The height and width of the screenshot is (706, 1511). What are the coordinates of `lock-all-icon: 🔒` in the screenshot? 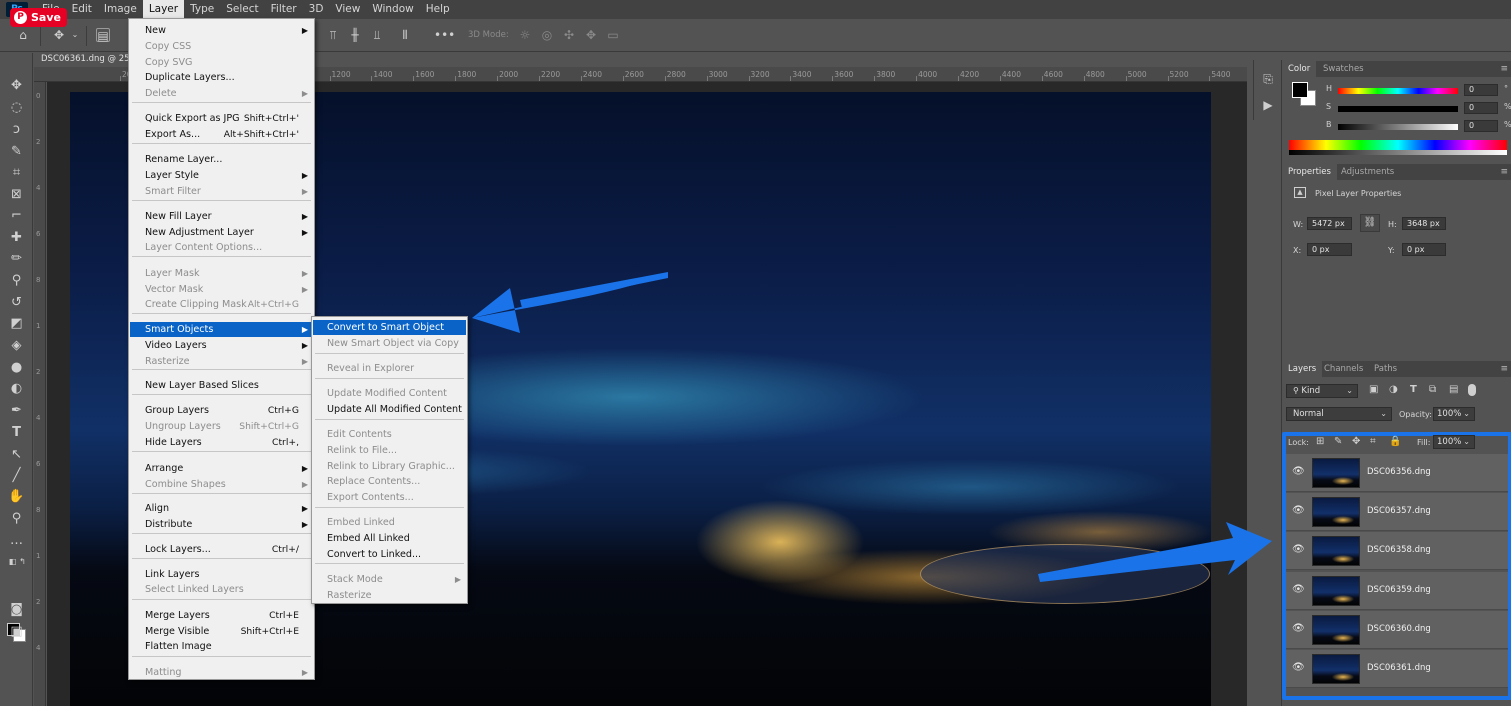 It's located at (1395, 441).